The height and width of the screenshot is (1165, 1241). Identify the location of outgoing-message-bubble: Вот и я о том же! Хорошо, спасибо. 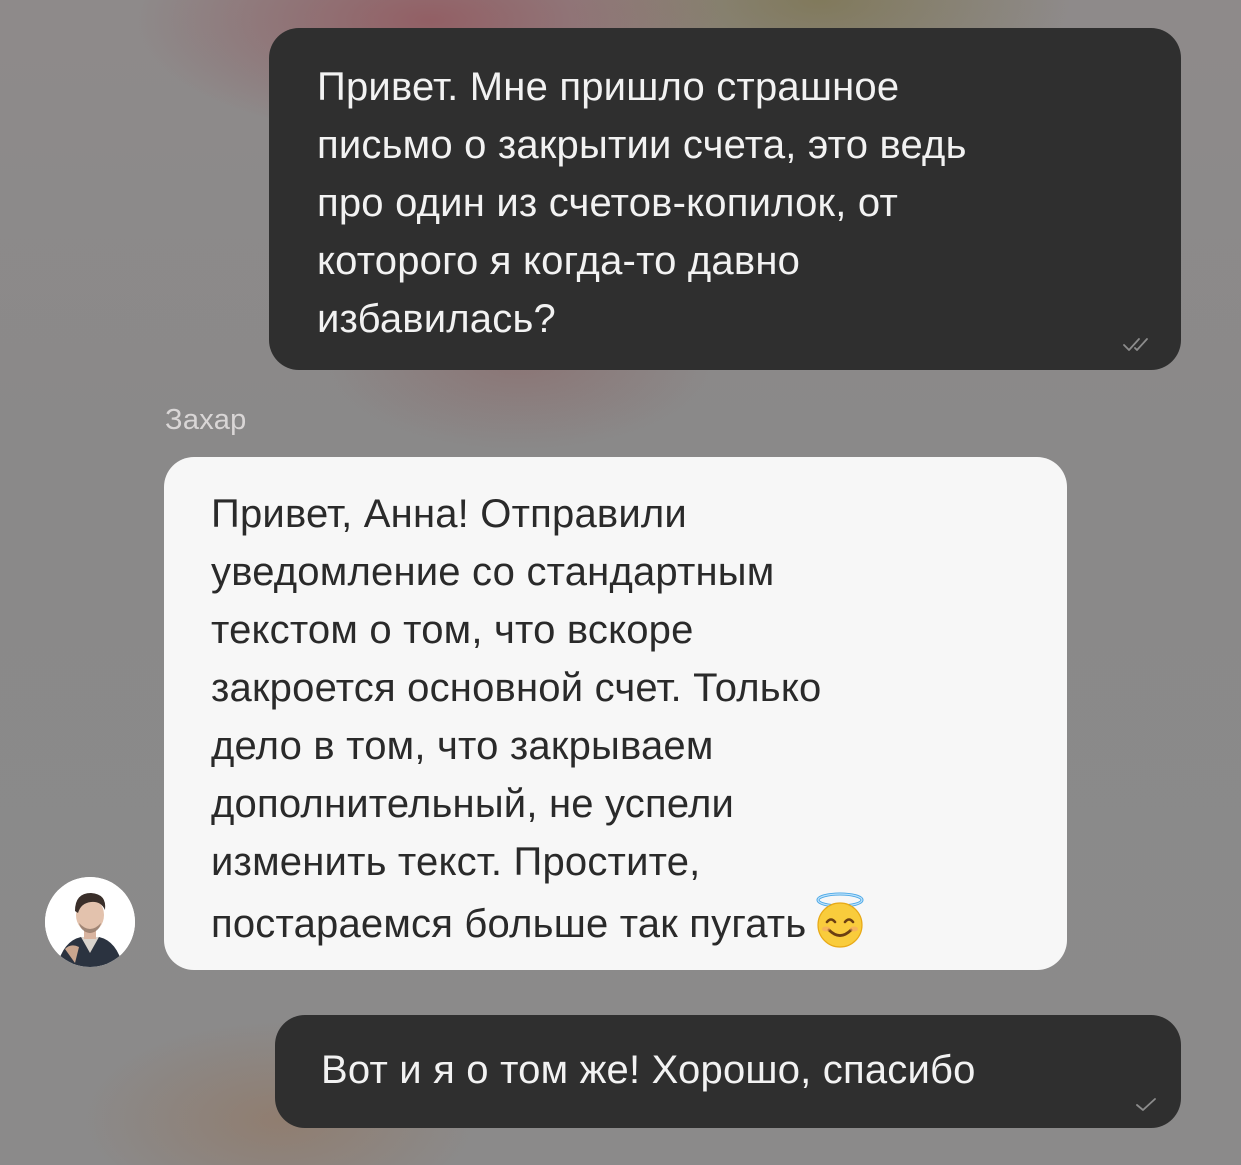
(728, 1071).